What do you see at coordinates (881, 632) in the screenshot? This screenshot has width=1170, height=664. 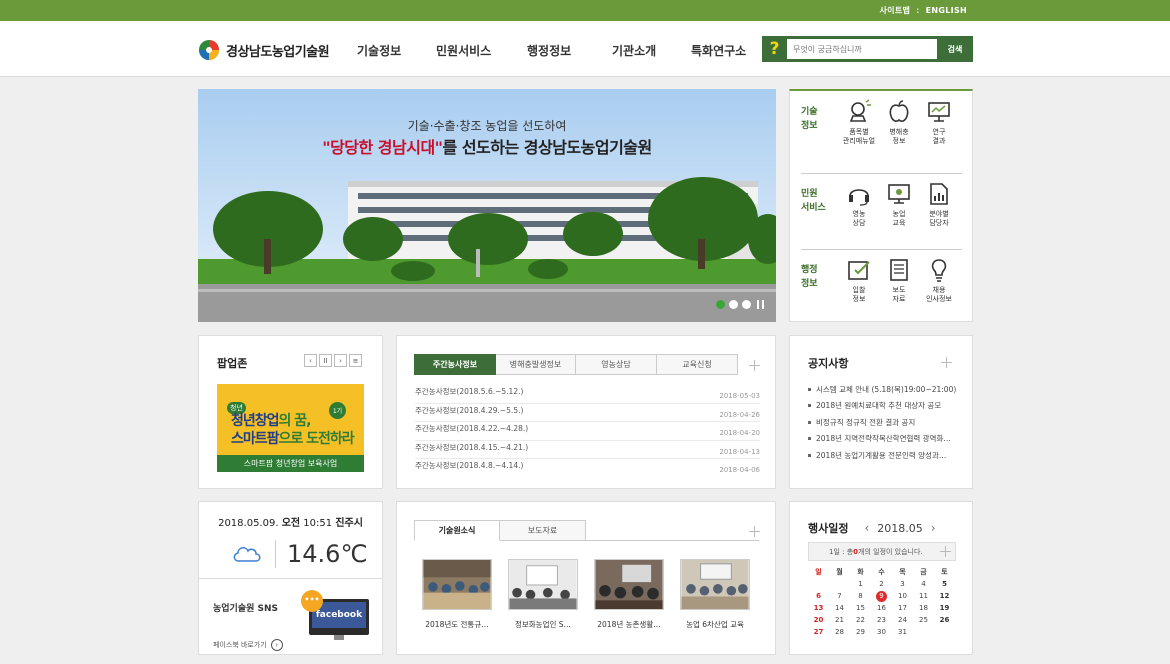 I see `calendar-day: 30` at bounding box center [881, 632].